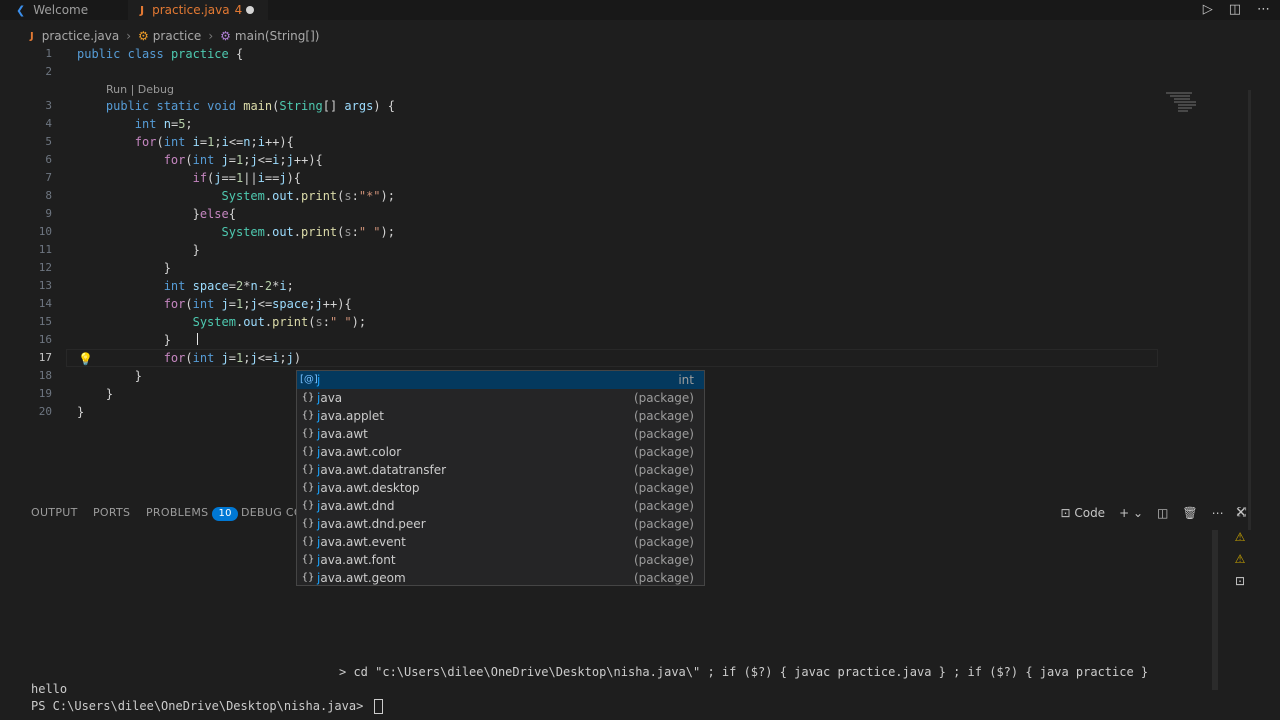  Describe the element at coordinates (48, 105) in the screenshot. I see `line-number: 3` at that location.